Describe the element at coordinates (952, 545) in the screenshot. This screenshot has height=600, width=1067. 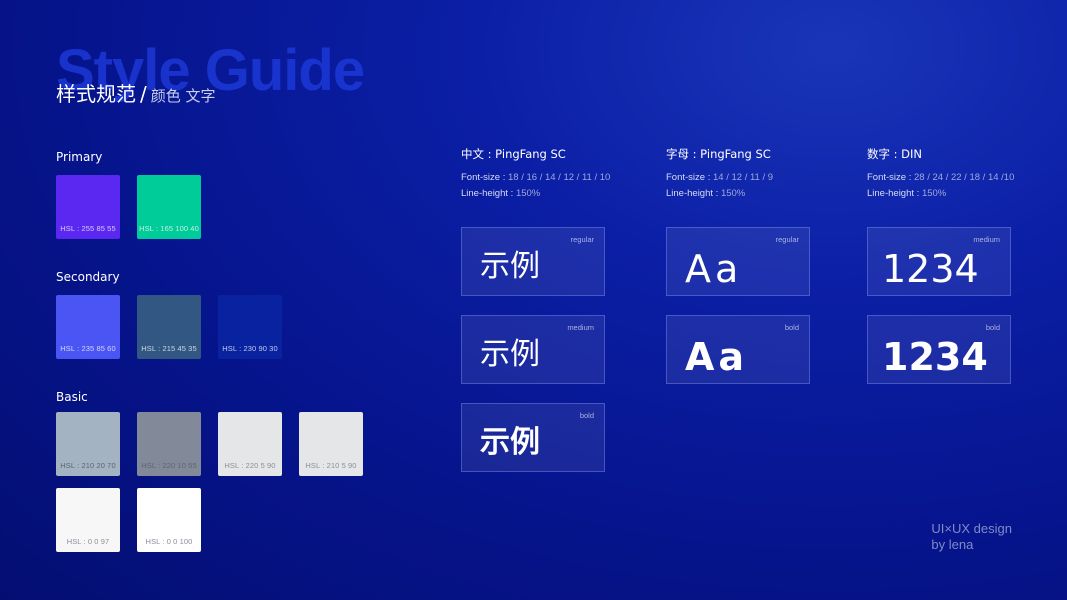
I see `credit-line-2: by lena` at that location.